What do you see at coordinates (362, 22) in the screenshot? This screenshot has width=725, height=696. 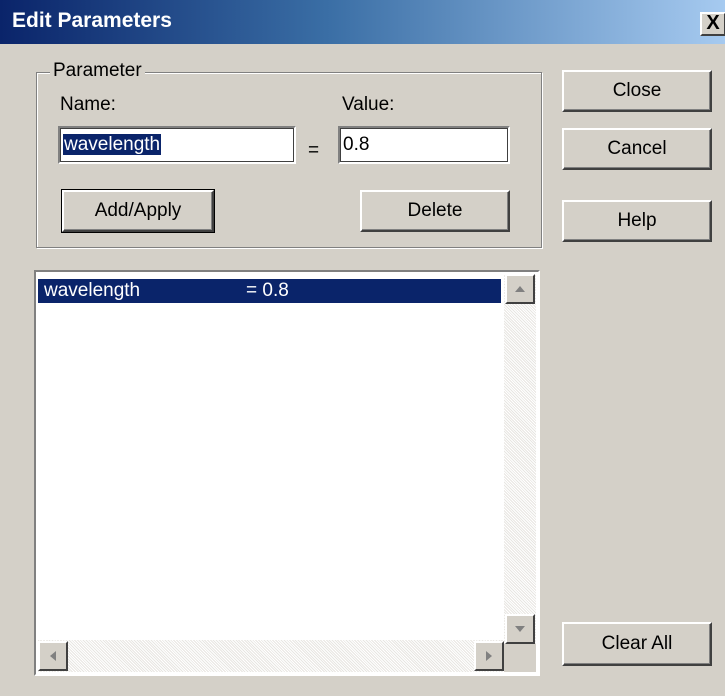 I see `title-bar: Edit Parameters X` at bounding box center [362, 22].